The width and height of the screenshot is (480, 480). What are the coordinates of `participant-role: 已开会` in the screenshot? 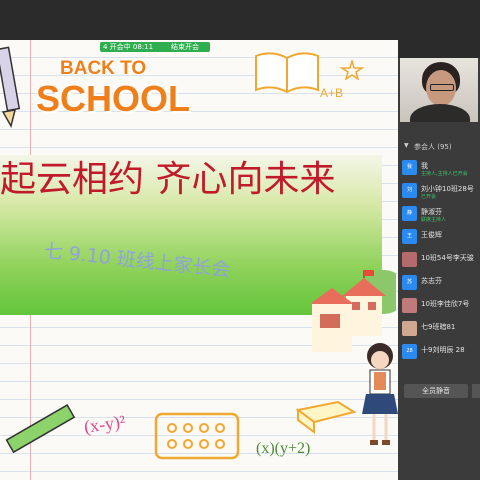 It's located at (429, 197).